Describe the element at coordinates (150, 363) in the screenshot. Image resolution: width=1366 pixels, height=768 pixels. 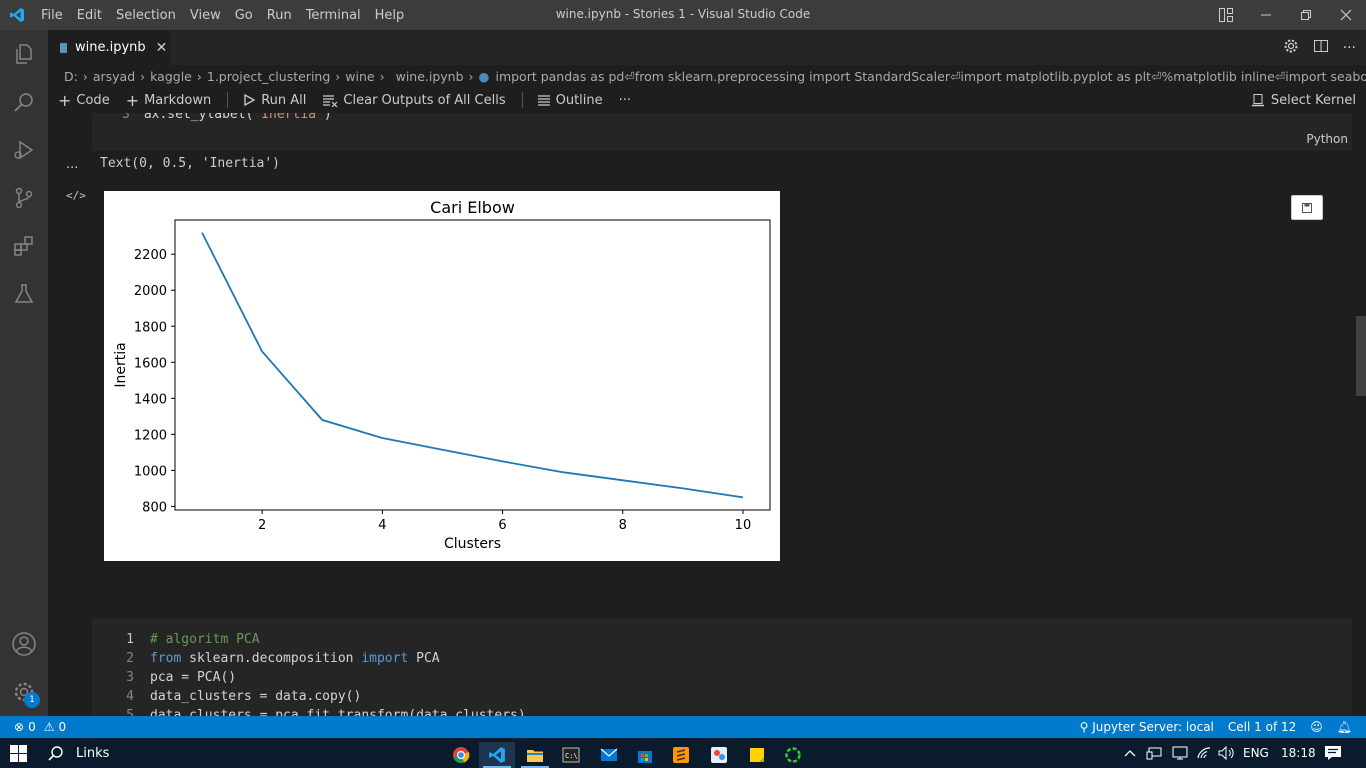
I see `y-tick-label: 1600` at that location.